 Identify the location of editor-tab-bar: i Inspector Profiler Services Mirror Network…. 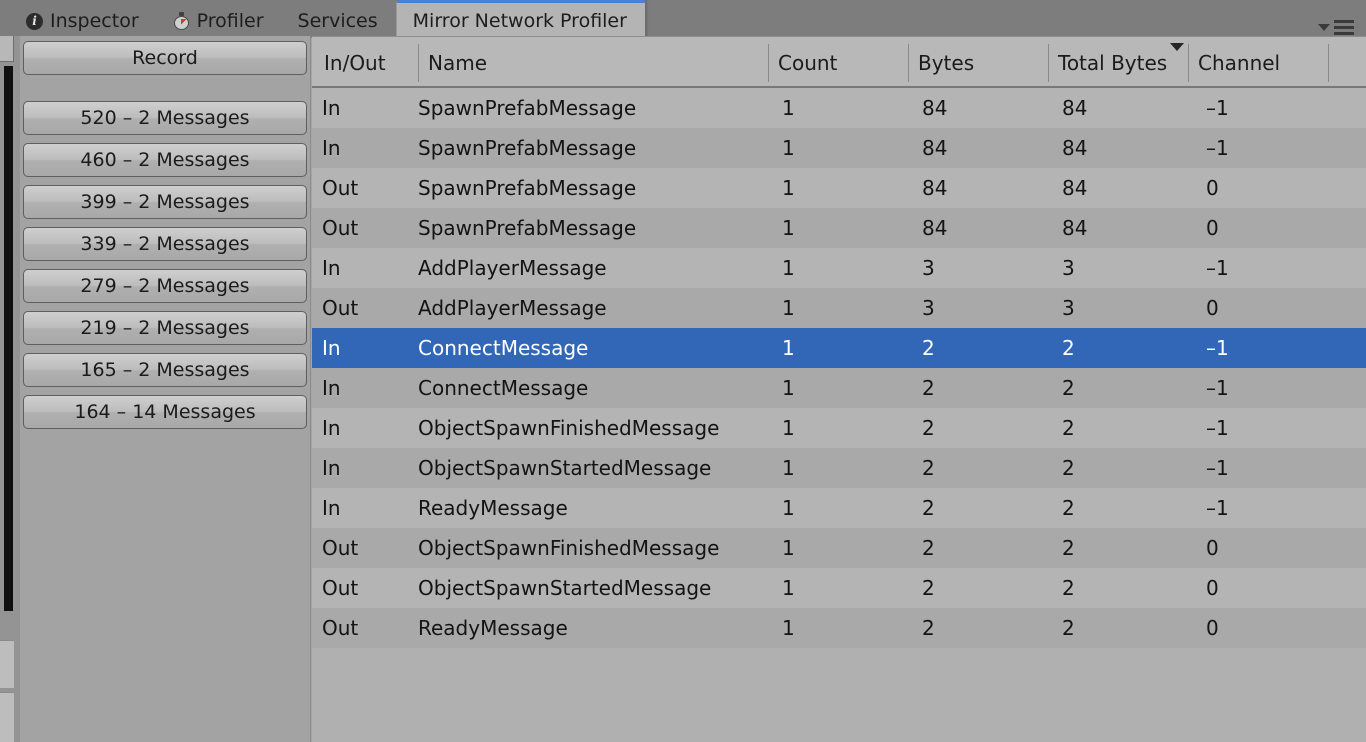
(683, 19).